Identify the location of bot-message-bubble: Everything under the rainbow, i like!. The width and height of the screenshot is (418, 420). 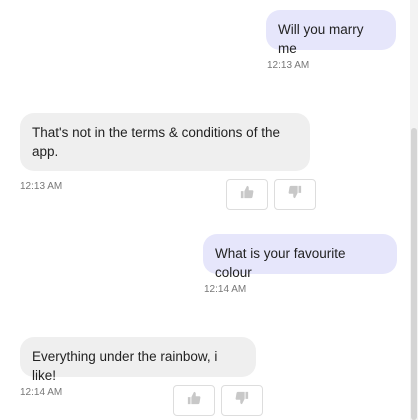
(138, 360).